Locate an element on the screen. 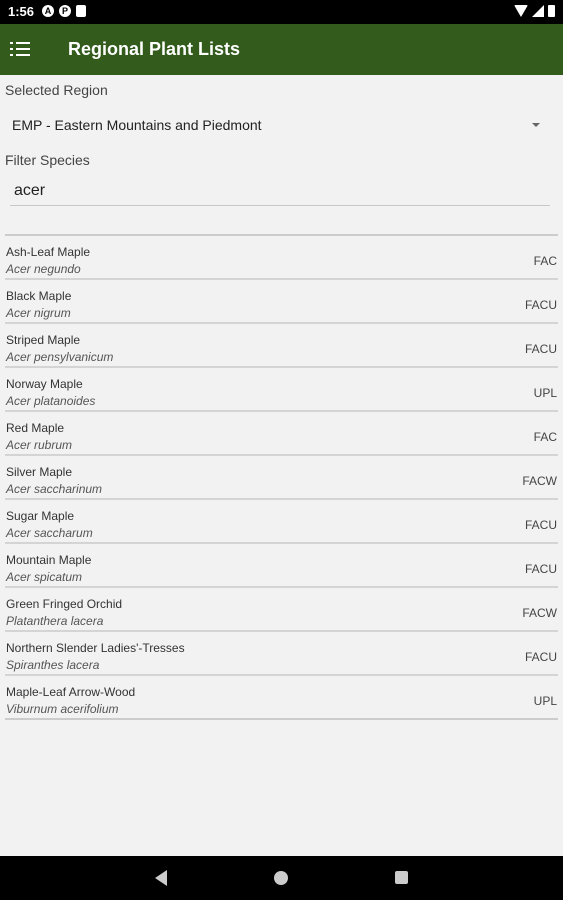 This screenshot has height=900, width=563. clipboard-icon is located at coordinates (81, 11).